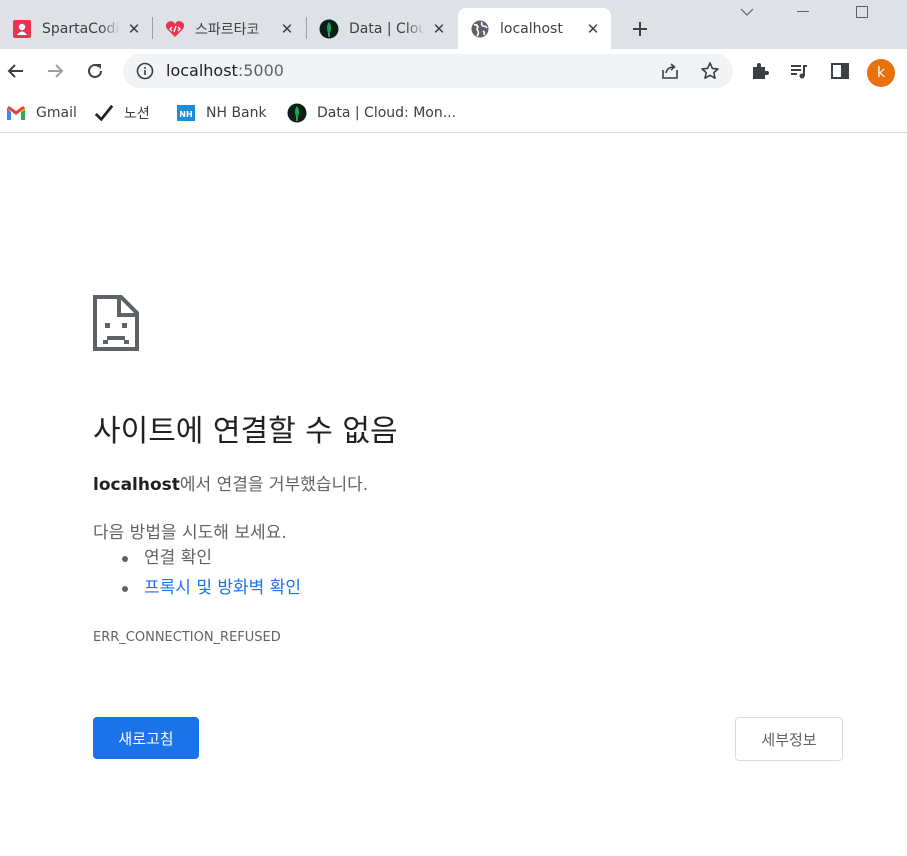  I want to click on tab-mongodb-data: Data | Clou ✕, so click(382, 28).